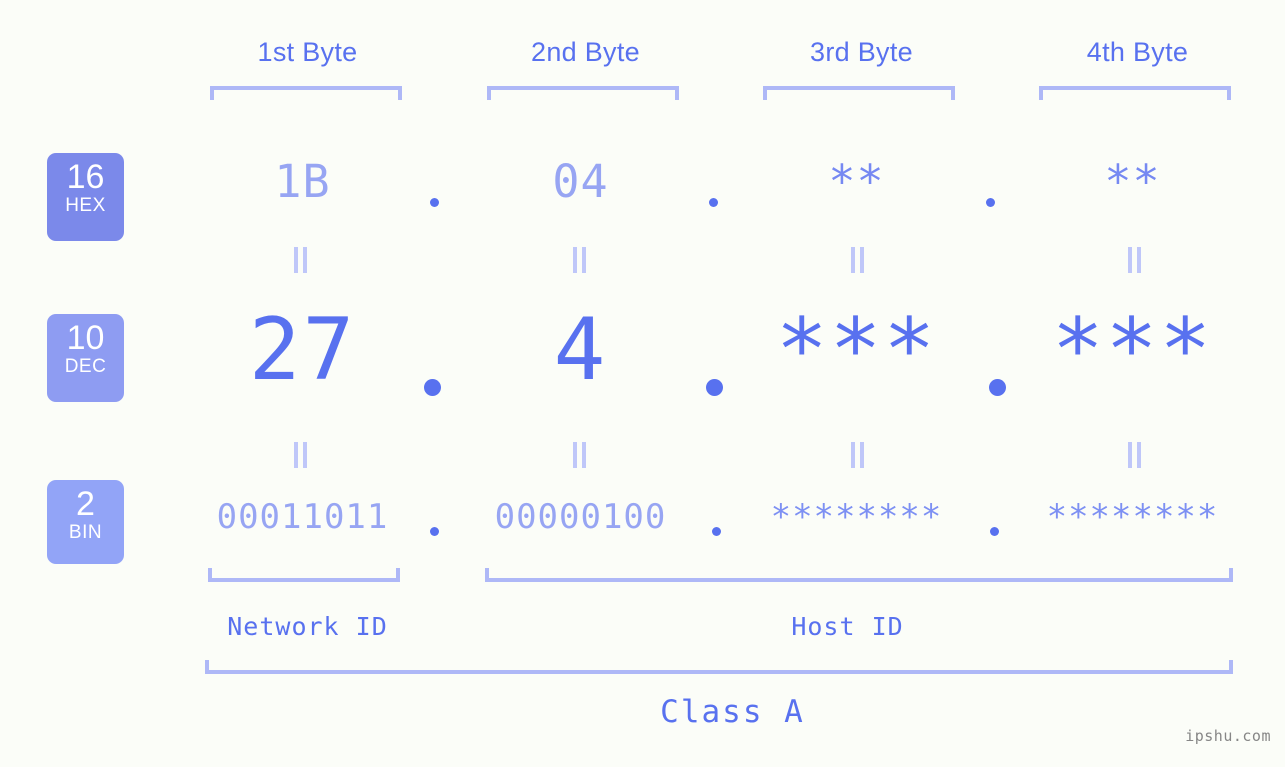 The image size is (1285, 767). I want to click on watermark: ipshu.com, so click(1228, 736).